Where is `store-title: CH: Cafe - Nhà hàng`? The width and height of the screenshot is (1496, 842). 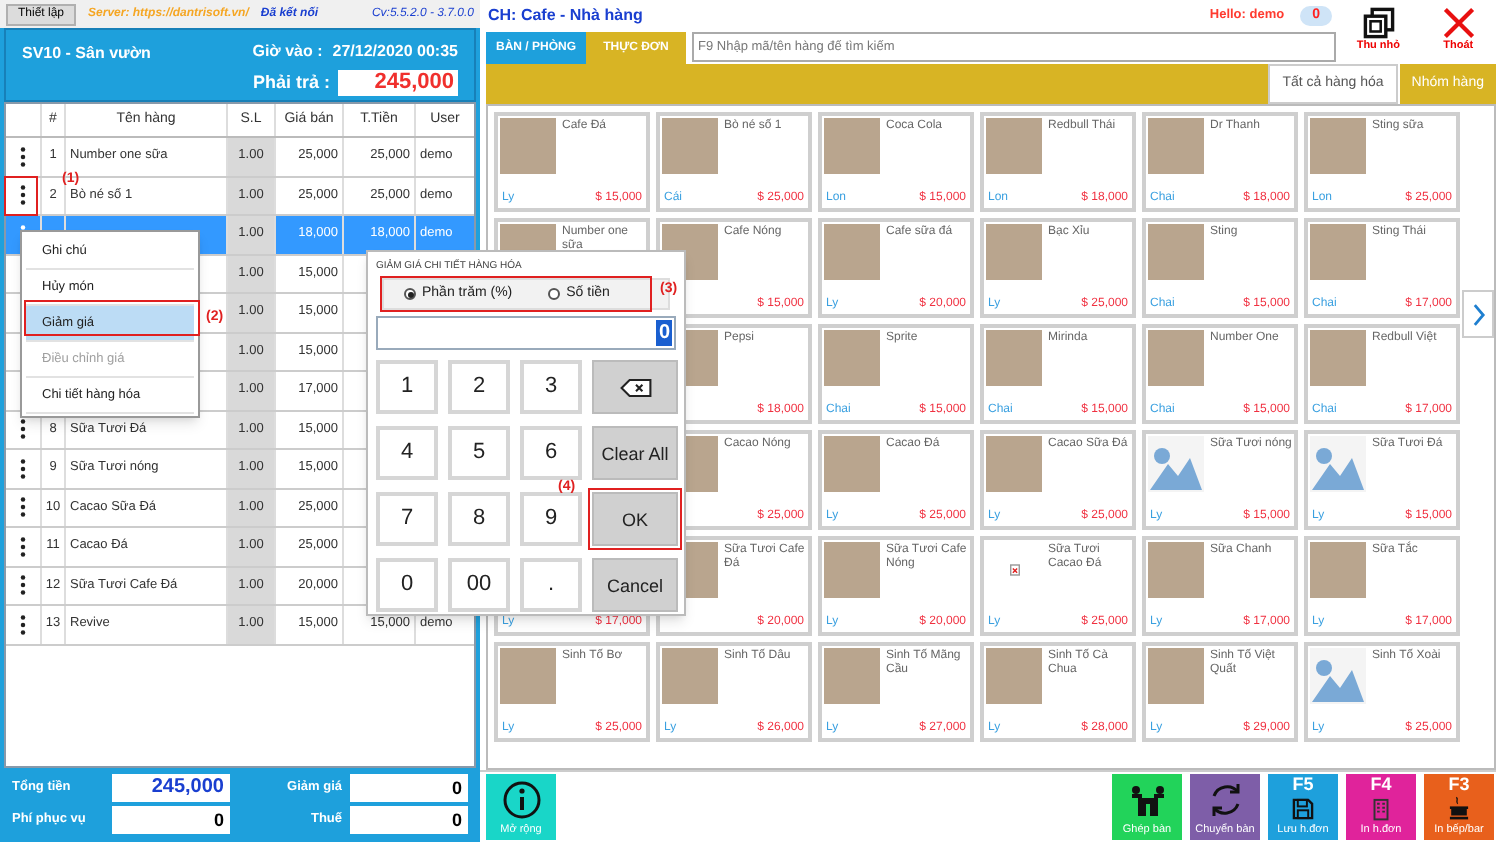 store-title: CH: Cafe - Nhà hàng is located at coordinates (565, 16).